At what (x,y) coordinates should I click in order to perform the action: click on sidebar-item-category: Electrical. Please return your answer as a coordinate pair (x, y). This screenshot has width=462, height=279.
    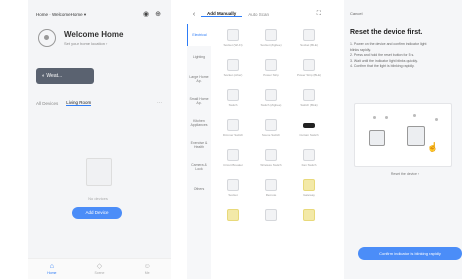
    Looking at the image, I should click on (199, 35).